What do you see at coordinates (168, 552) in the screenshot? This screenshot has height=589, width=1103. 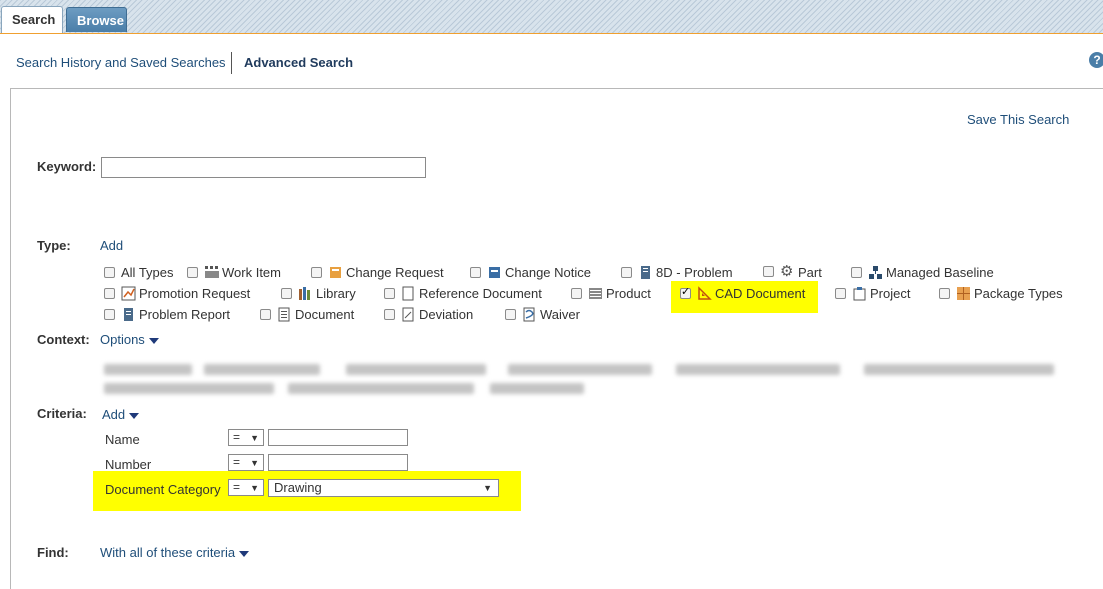 I see `find-mode-label: With all of these criteria` at bounding box center [168, 552].